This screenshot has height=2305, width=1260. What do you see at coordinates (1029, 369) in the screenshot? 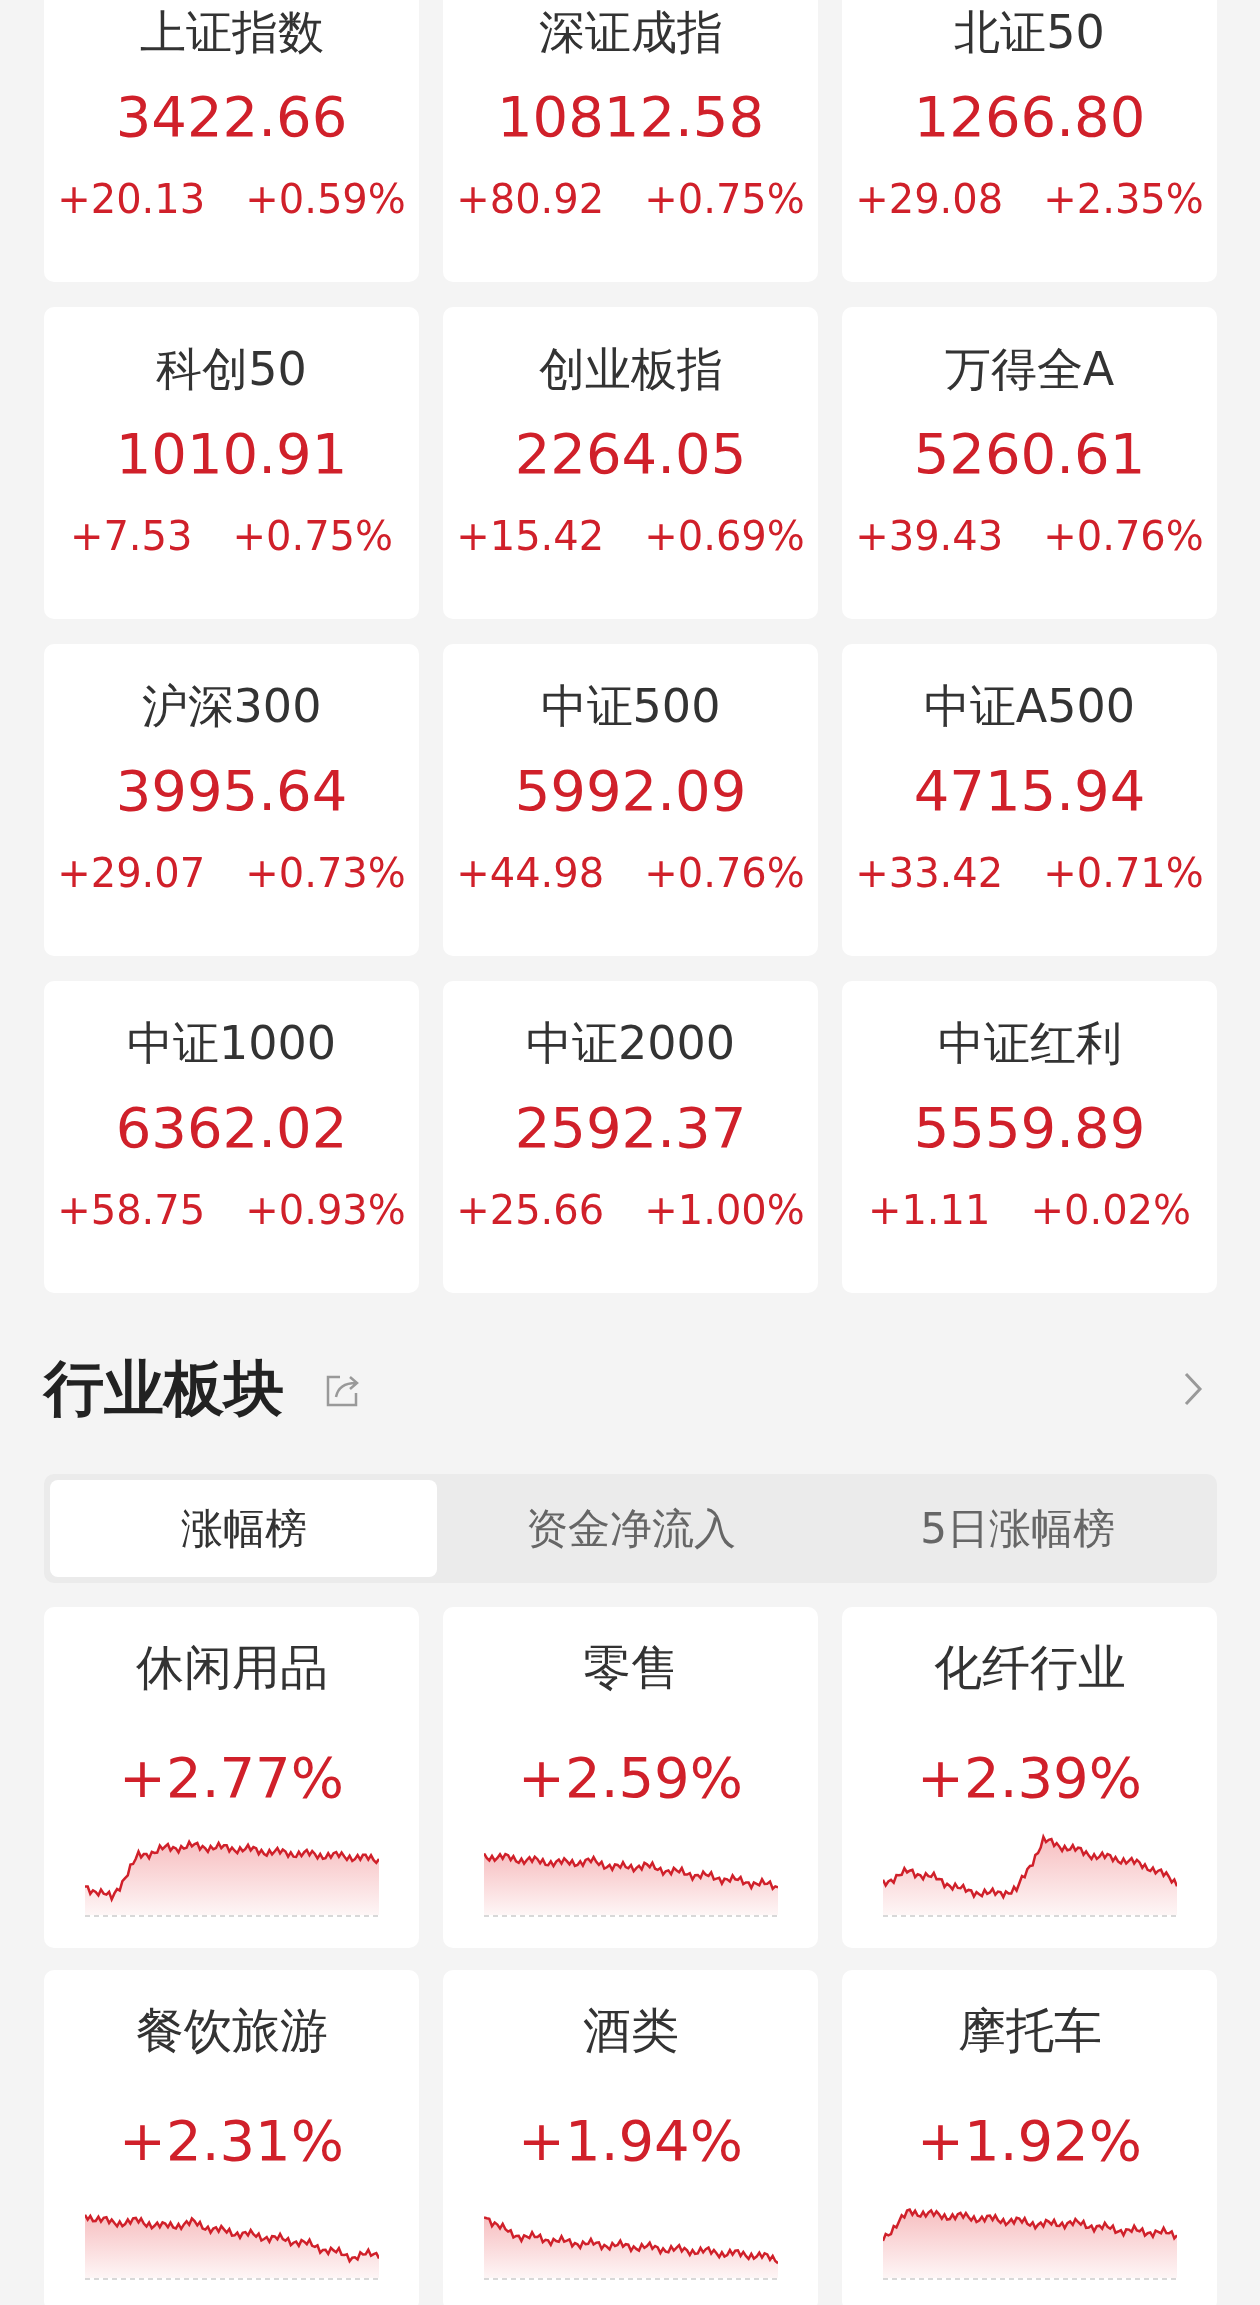
I see `index-name: 万得全A` at bounding box center [1029, 369].